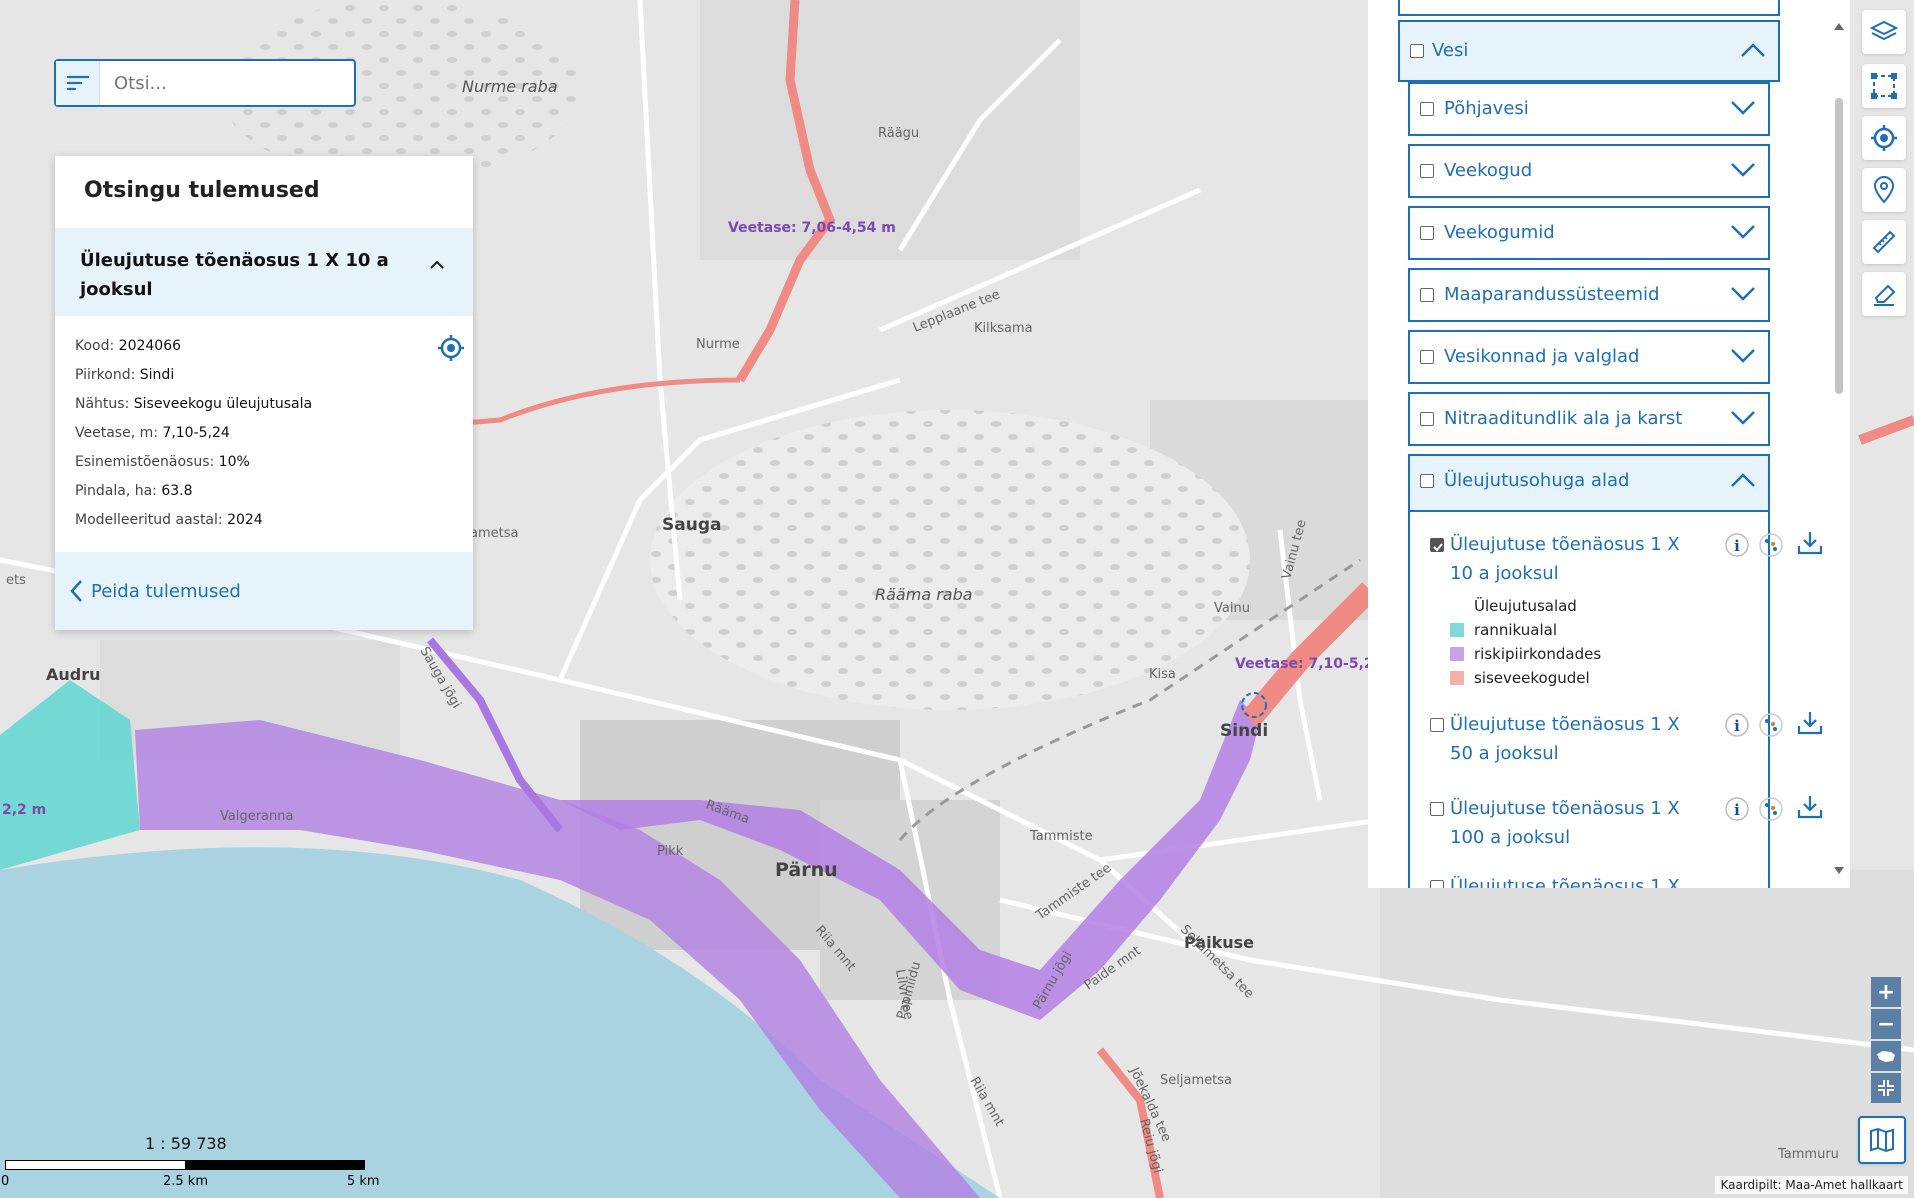 The height and width of the screenshot is (1198, 1914). I want to click on water-label-3: 2,2 m, so click(24, 810).